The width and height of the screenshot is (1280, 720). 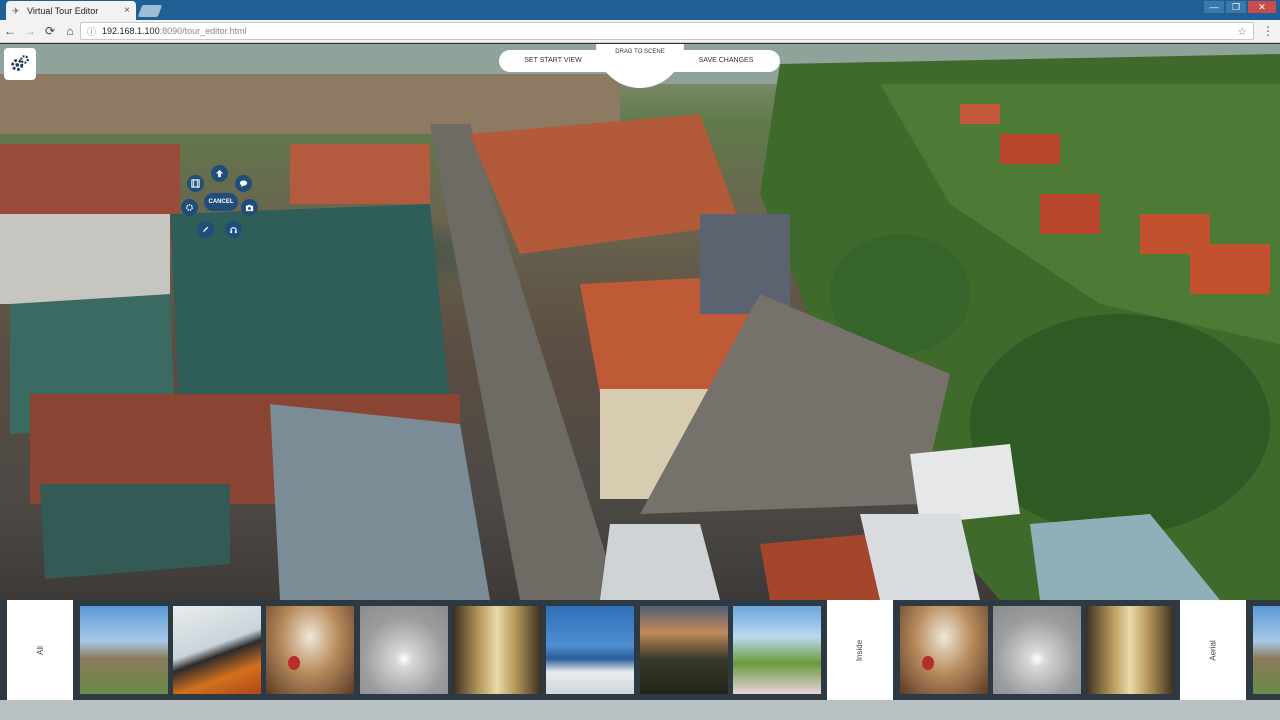 I want to click on tab-title: Virtual Tour Editor, so click(x=63, y=10).